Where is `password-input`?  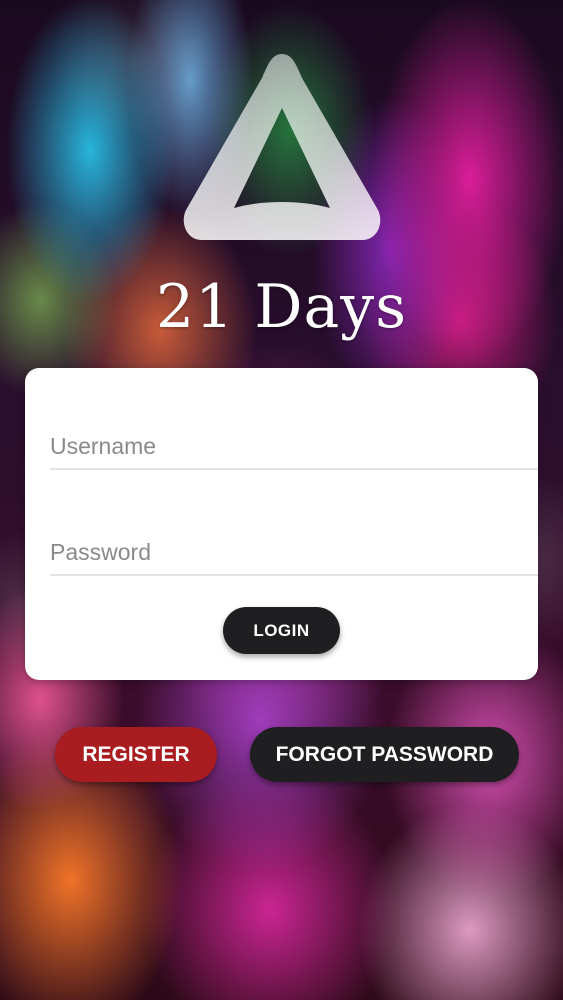
password-input is located at coordinates (294, 553).